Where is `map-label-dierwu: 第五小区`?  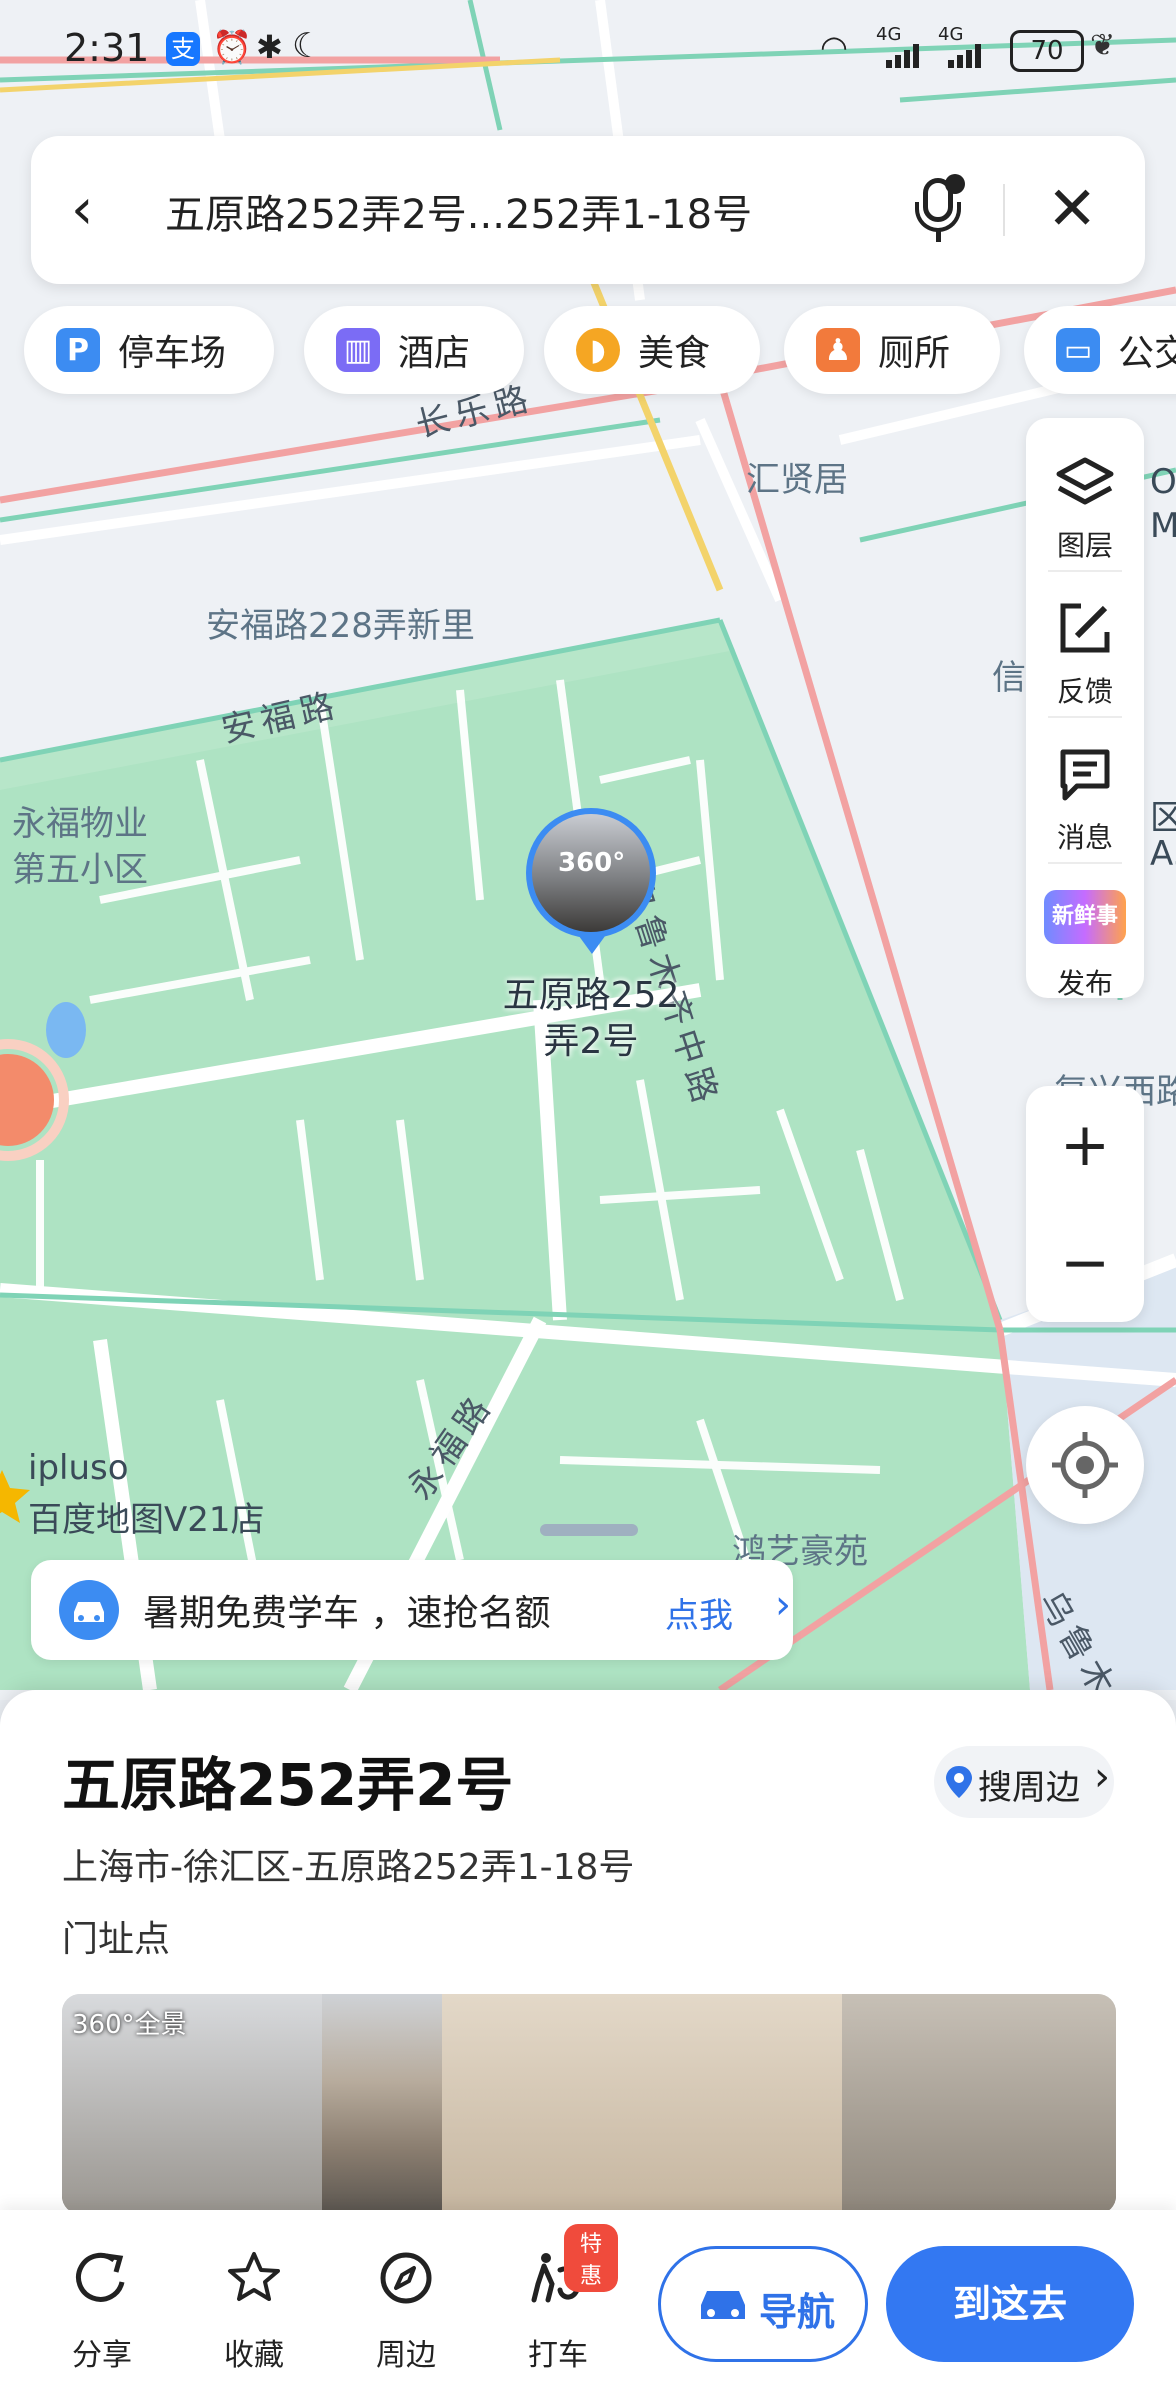
map-label-dierwu: 第五小区 is located at coordinates (80, 870).